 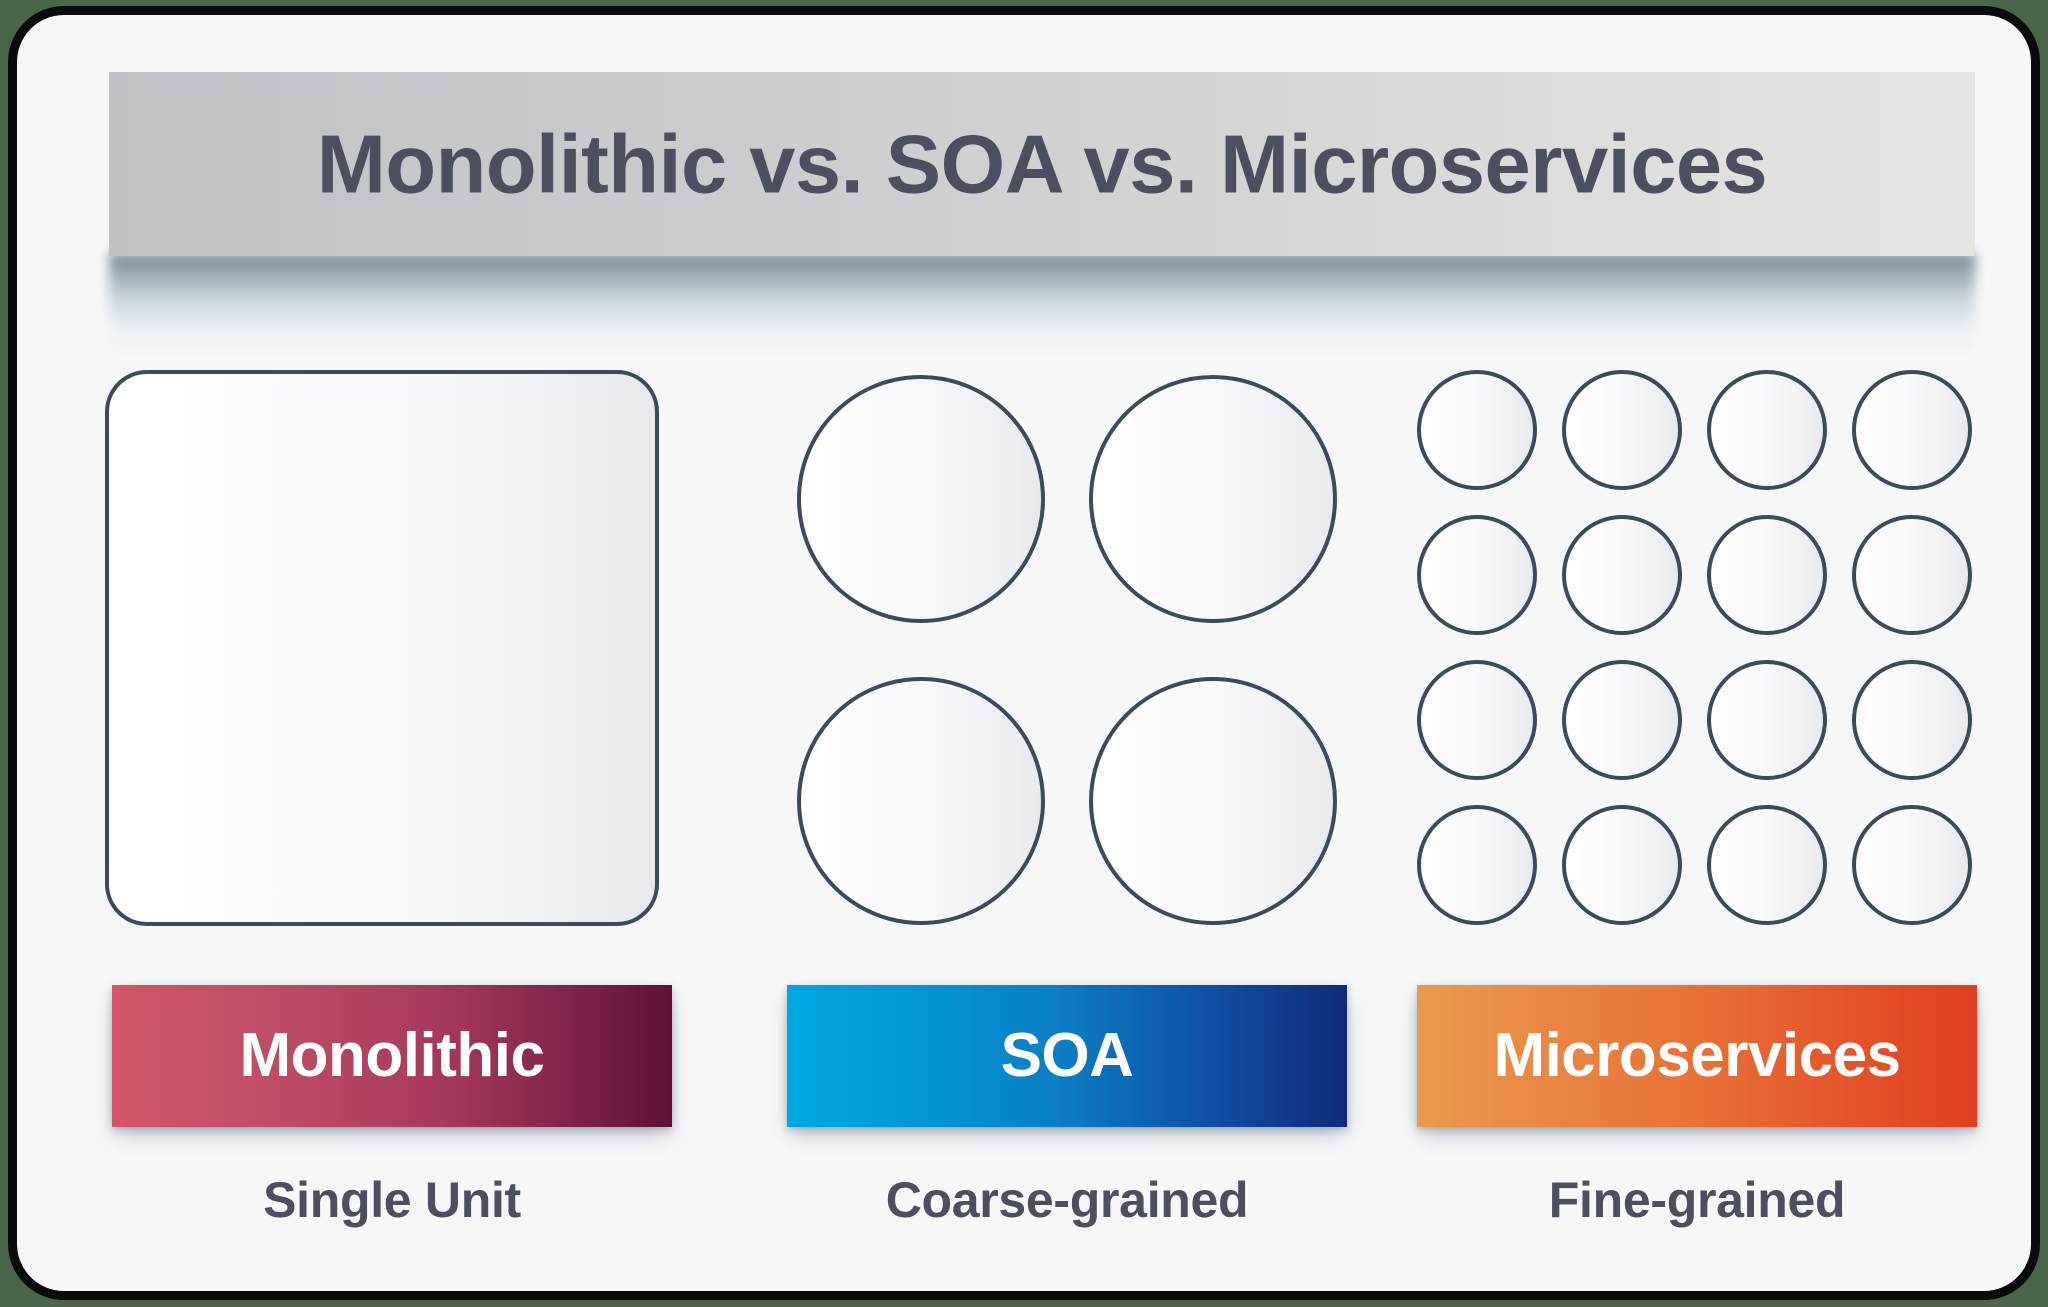 I want to click on title-banner-shadow, so click(x=1042, y=305).